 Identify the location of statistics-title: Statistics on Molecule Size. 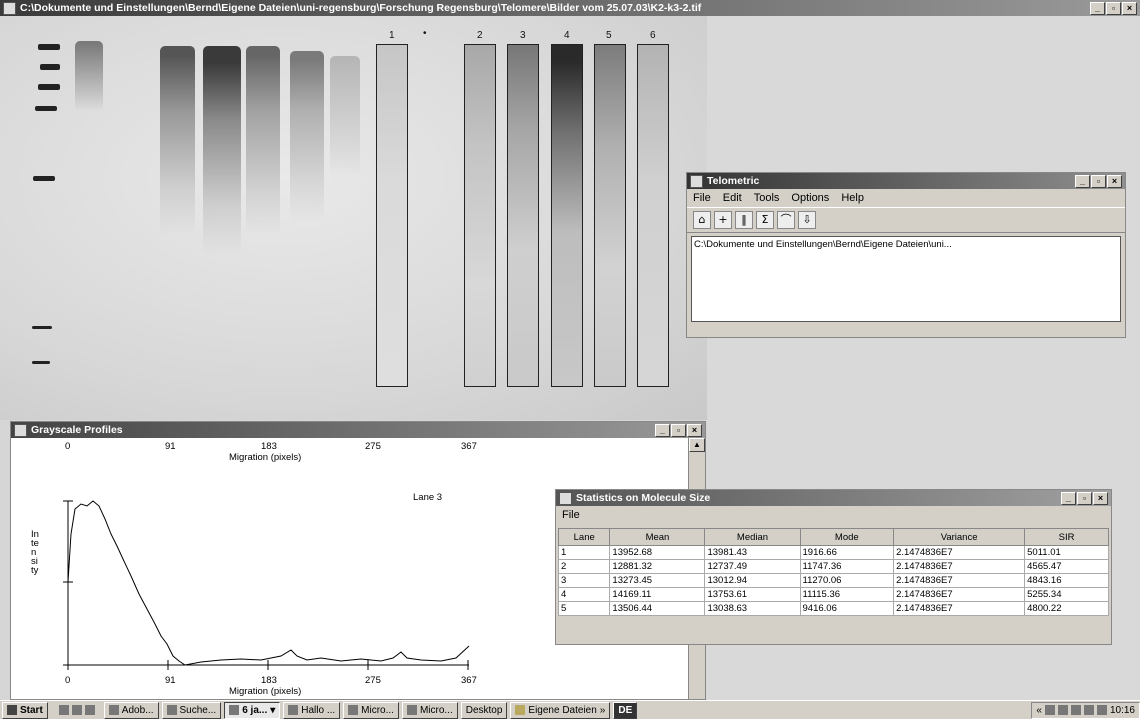
(643, 498).